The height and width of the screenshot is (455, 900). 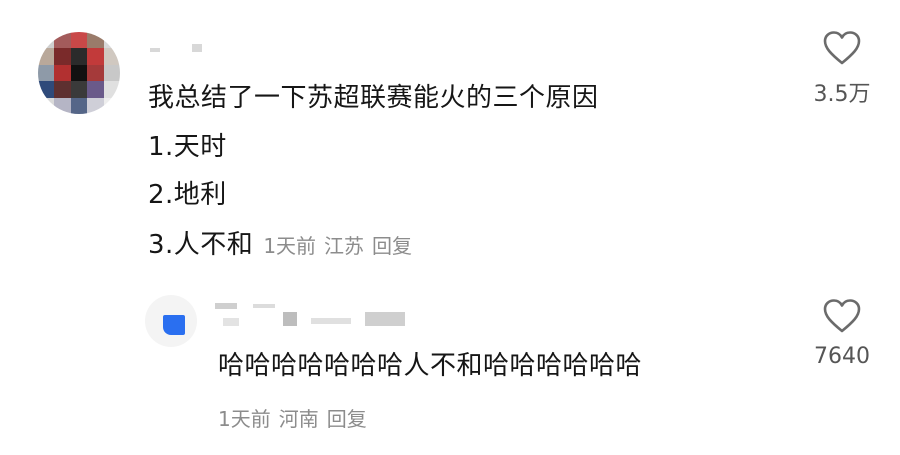 I want to click on comment-like-count: 3.5万, so click(x=842, y=94).